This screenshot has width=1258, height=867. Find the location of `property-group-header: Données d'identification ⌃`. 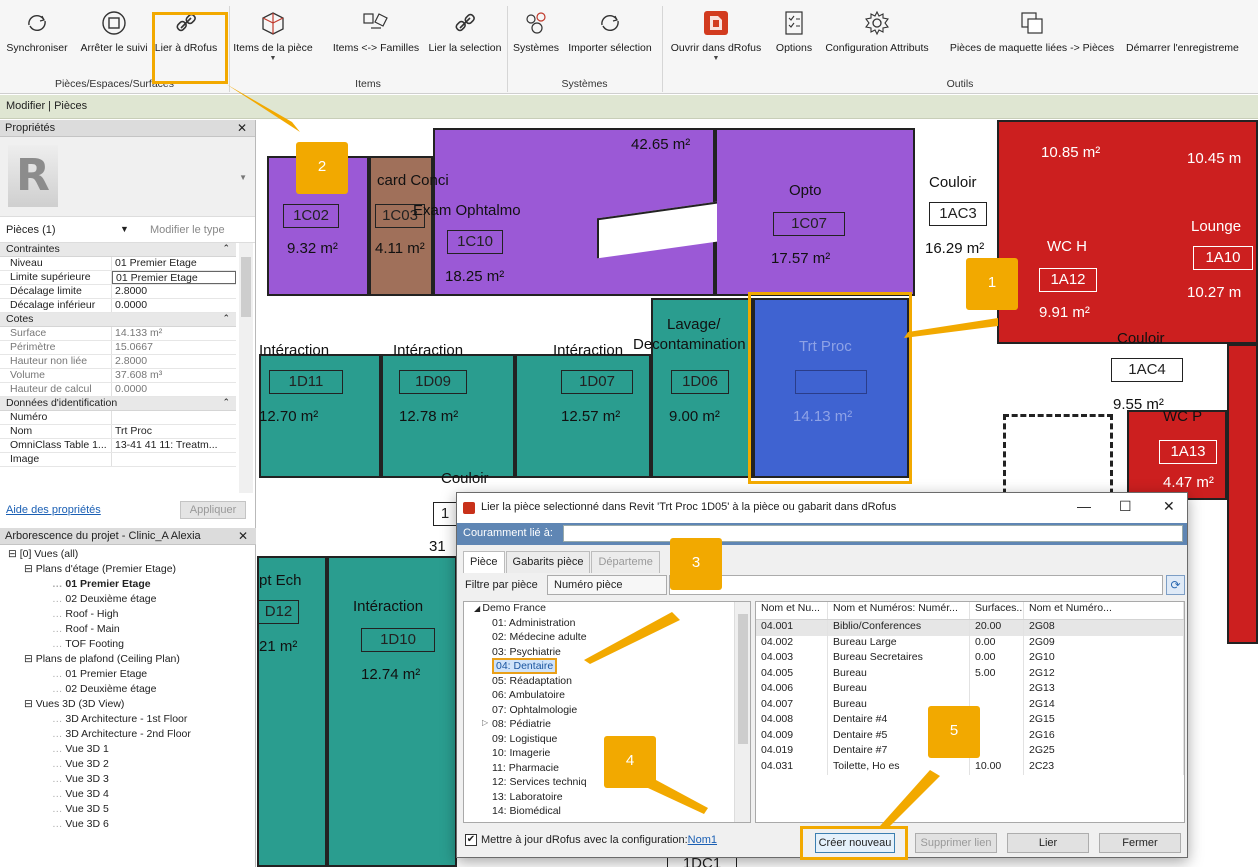

property-group-header: Données d'identification ⌃ is located at coordinates (118, 404).